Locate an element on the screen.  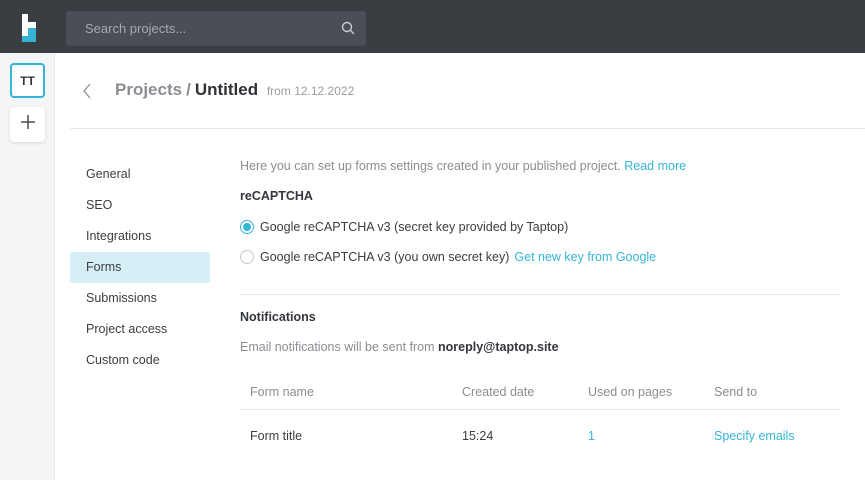
read-more-link: Read more is located at coordinates (655, 166).